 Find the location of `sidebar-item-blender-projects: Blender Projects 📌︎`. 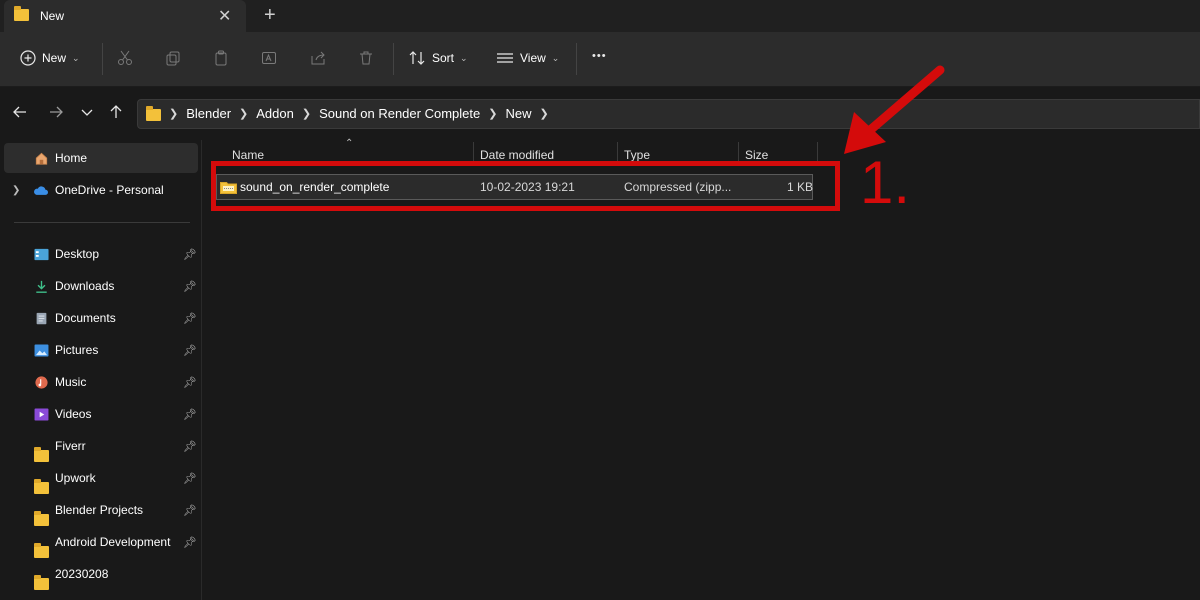

sidebar-item-blender-projects: Blender Projects 📌︎ is located at coordinates (99, 510).